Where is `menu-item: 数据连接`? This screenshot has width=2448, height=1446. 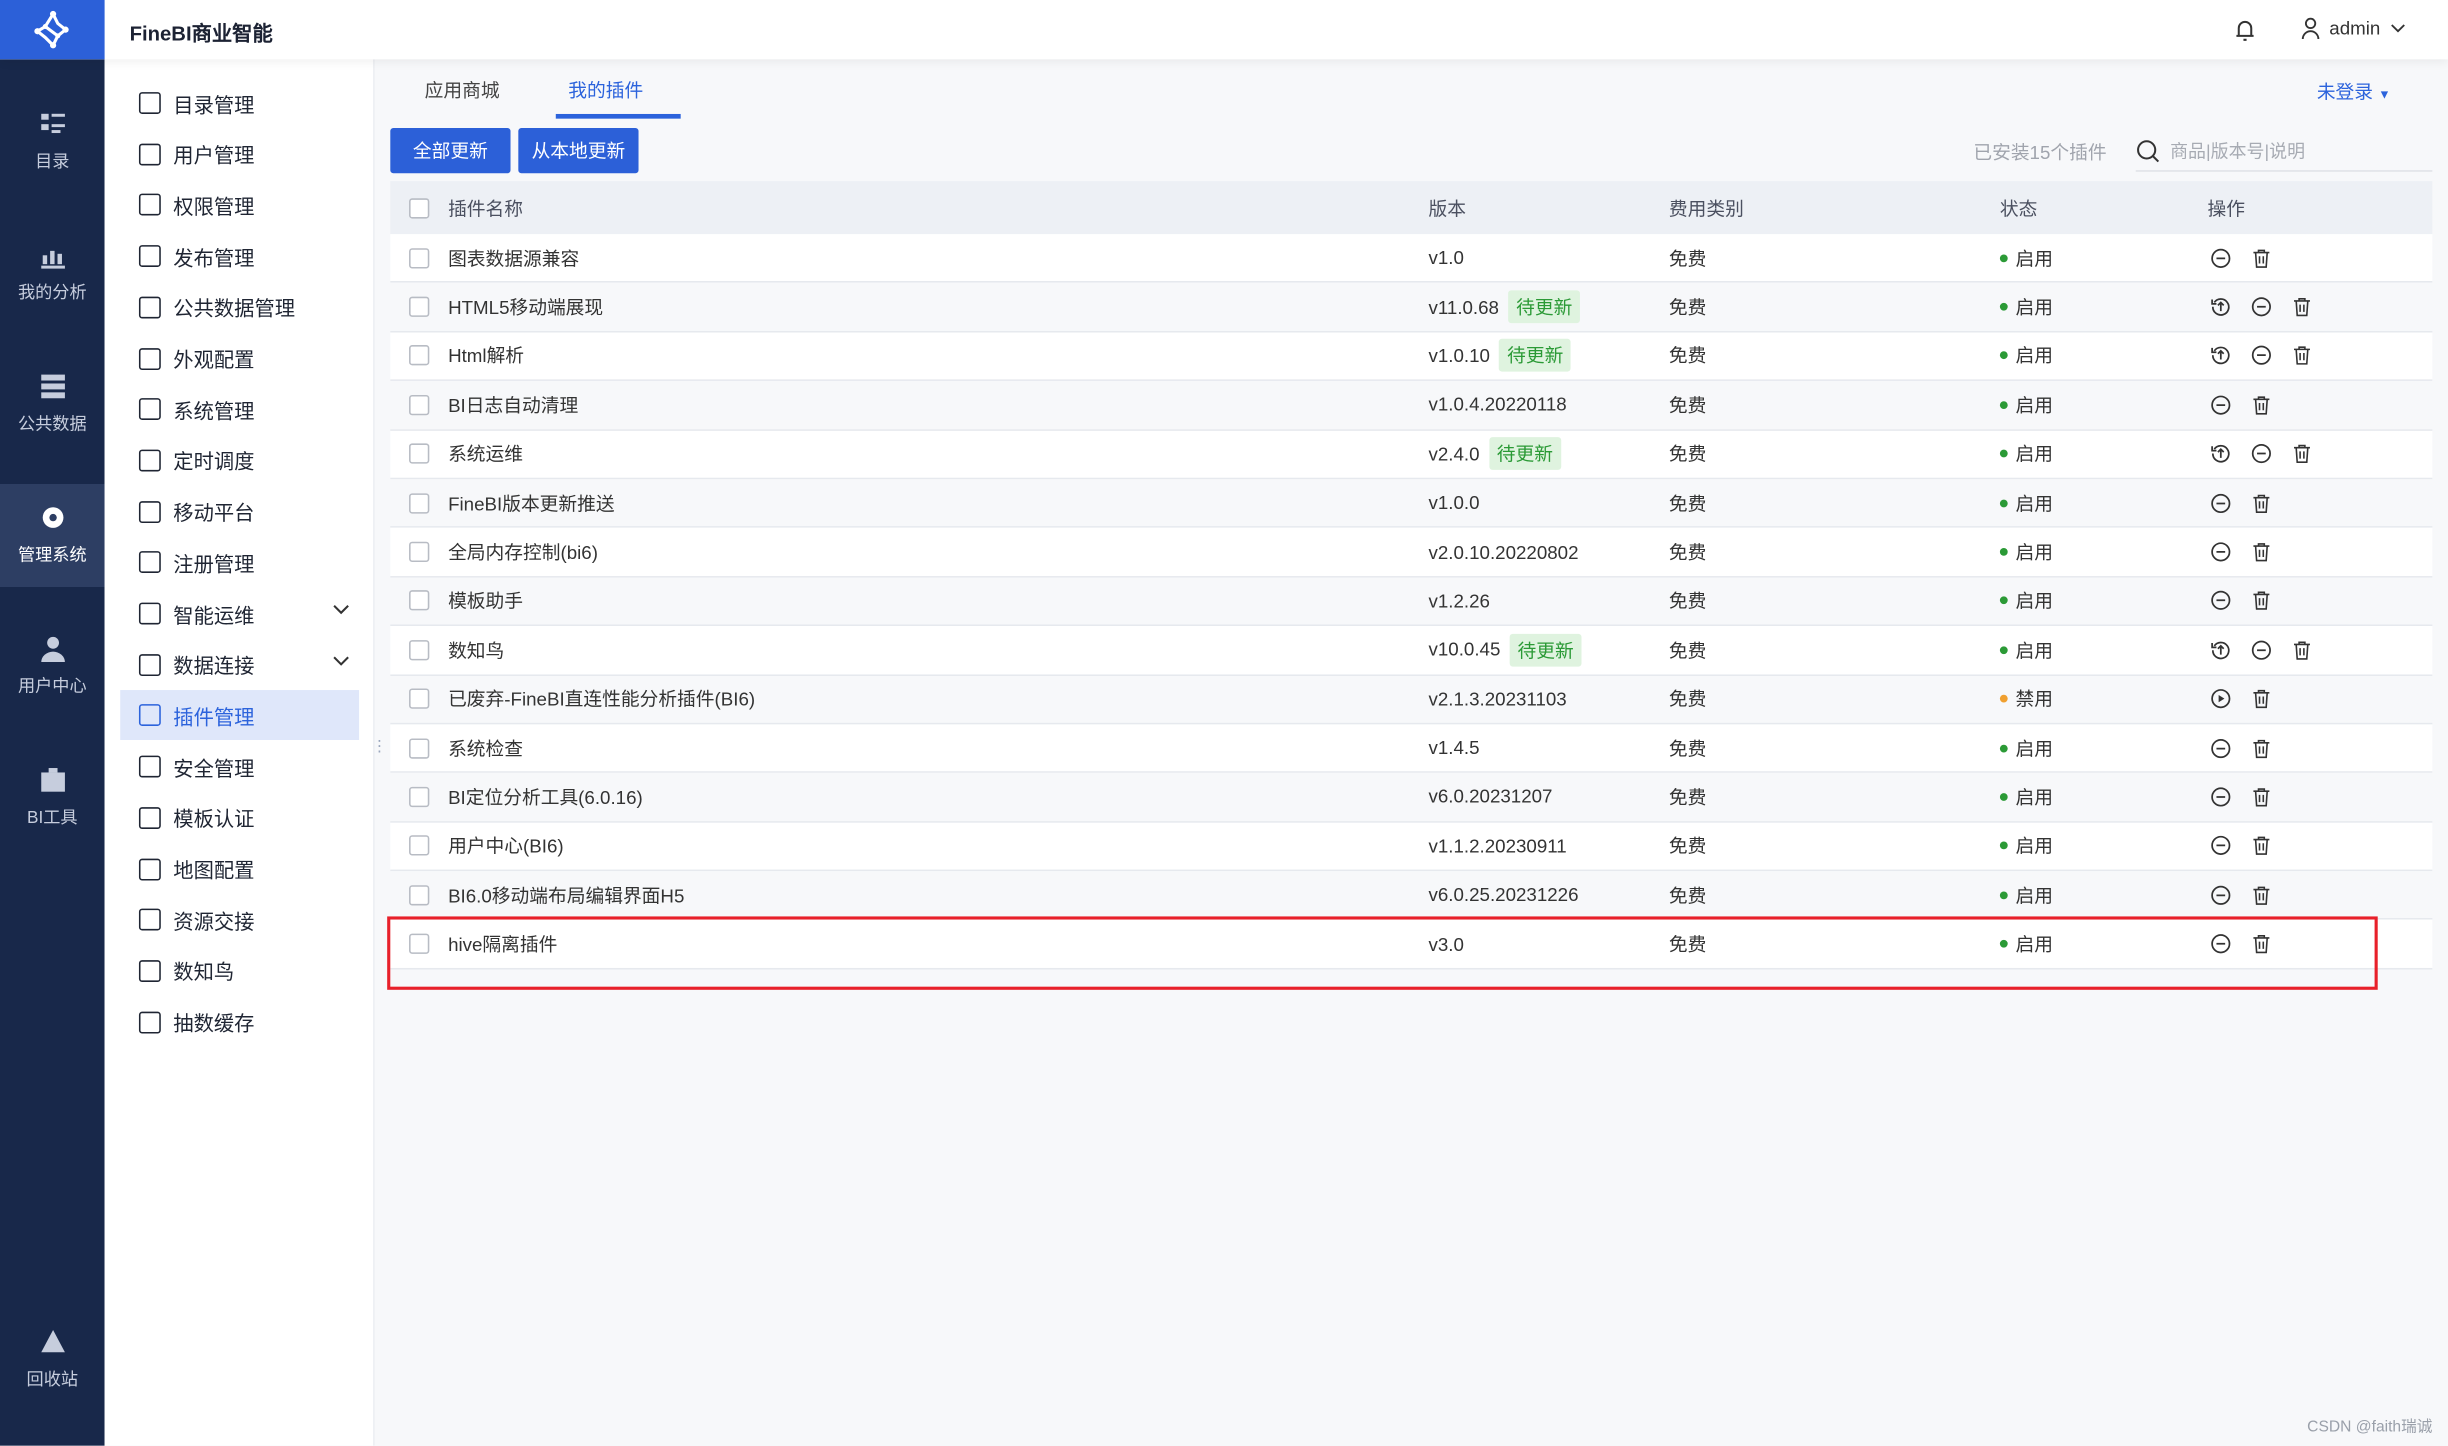
menu-item: 数据连接 is located at coordinates (239, 665).